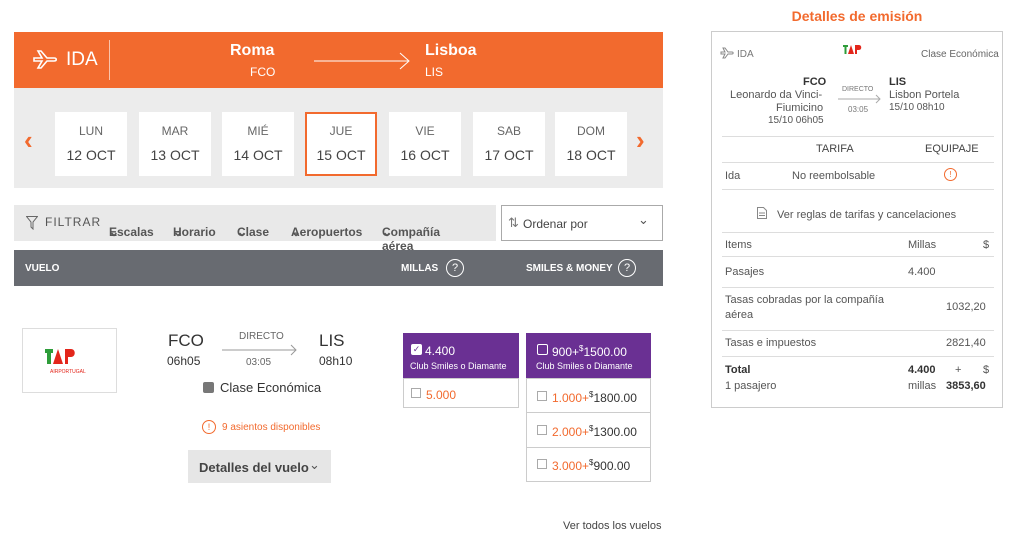 The height and width of the screenshot is (544, 1024). Describe the element at coordinates (591, 465) in the screenshot. I see `option-value: 3.000+$900.00` at that location.